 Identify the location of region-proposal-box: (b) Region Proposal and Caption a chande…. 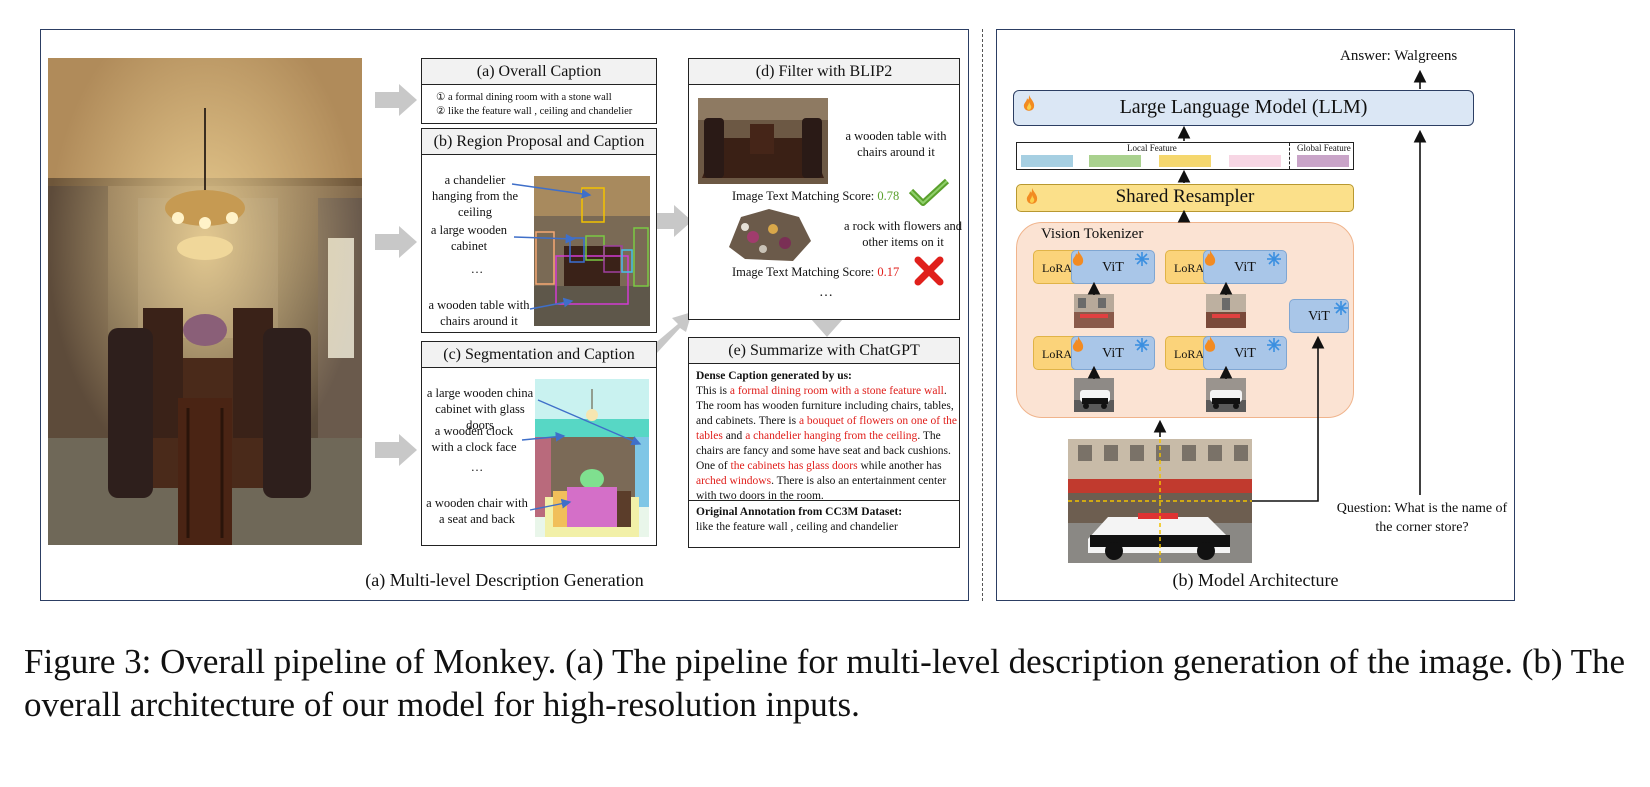
(539, 230).